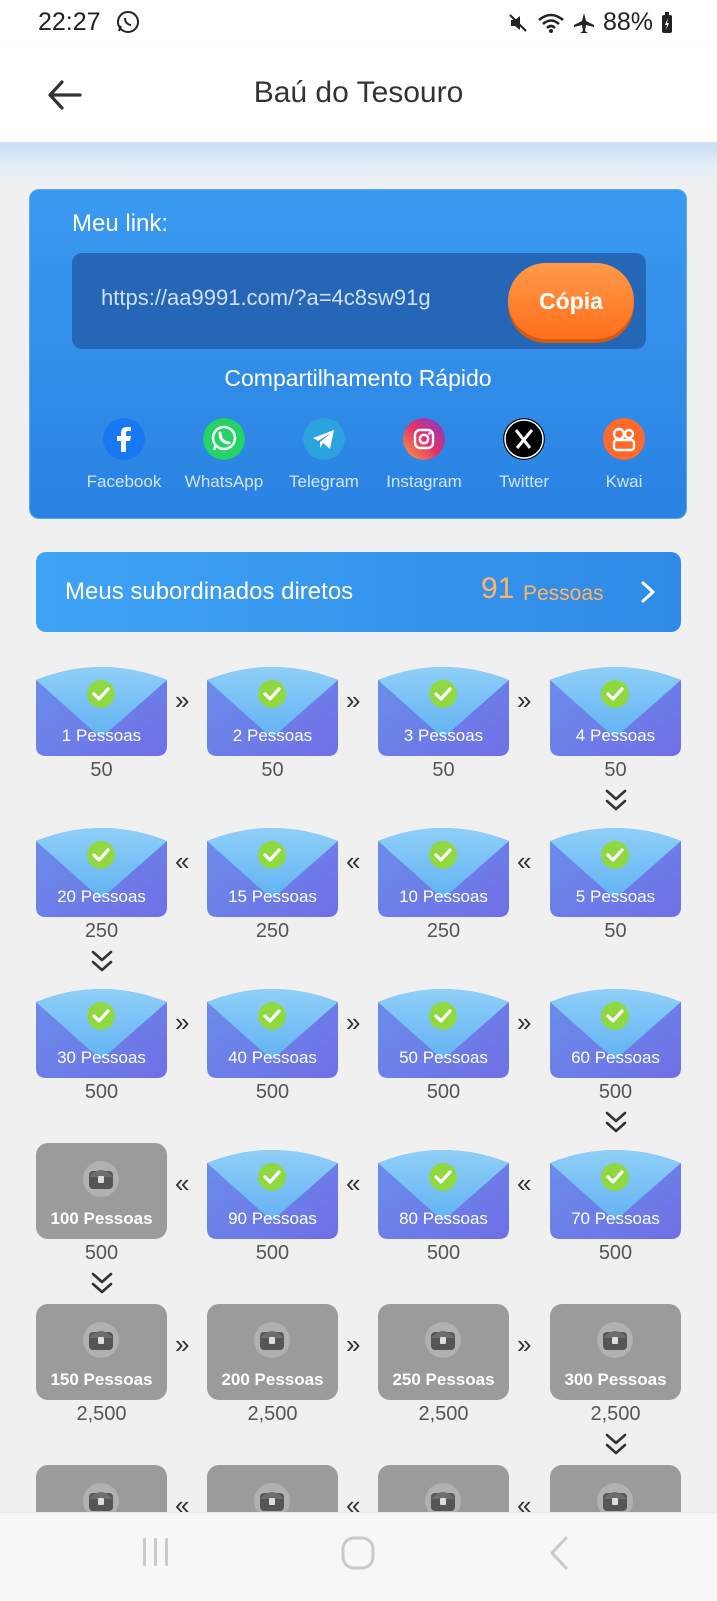  What do you see at coordinates (571, 301) in the screenshot?
I see `copy-button: Cópia` at bounding box center [571, 301].